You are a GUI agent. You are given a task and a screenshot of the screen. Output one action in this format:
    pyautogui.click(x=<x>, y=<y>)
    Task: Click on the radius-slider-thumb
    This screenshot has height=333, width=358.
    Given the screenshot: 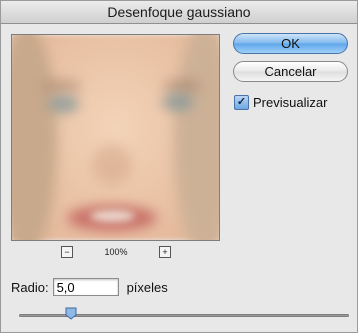 What is the action you would take?
    pyautogui.click(x=71, y=313)
    